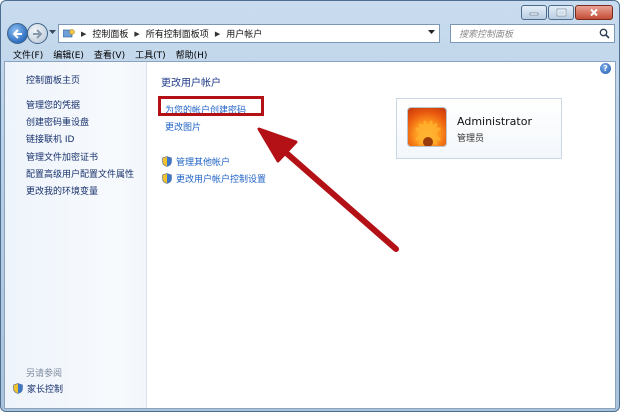  What do you see at coordinates (310, 54) in the screenshot?
I see `menu-bar: 文件(F) 编辑(E) 查看(V) 工具(T) 帮助(H)` at bounding box center [310, 54].